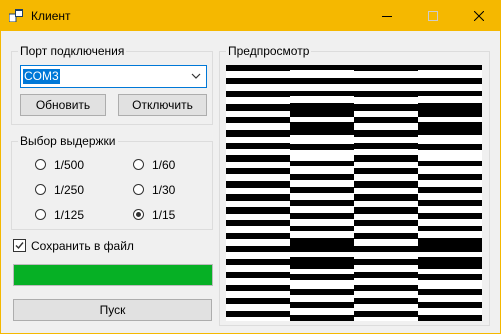  I want to click on exposure-option: 1/500, so click(70, 166).